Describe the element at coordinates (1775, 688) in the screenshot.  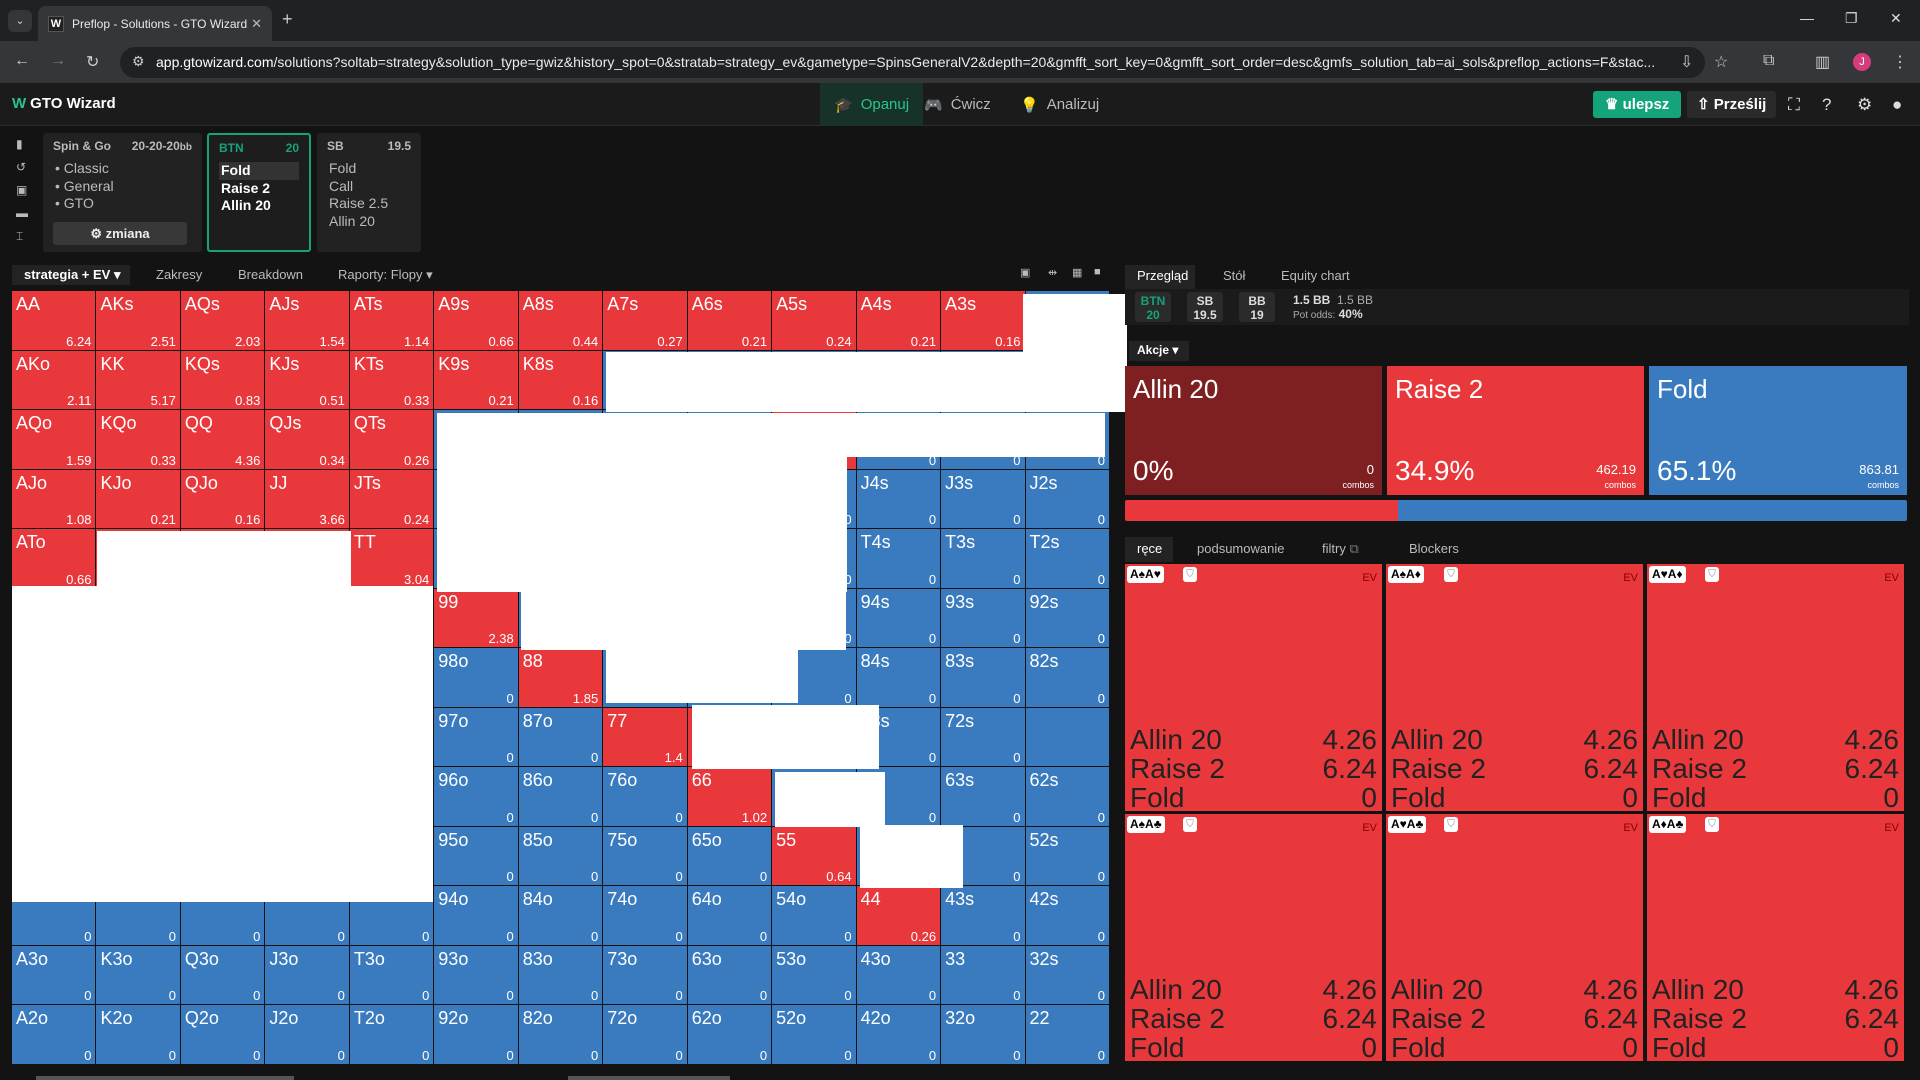
I see `hand-combo-card: A♥A♦ ⛉ EV Allin 20 4.26 Raise 2 6.24 Fold 0` at that location.